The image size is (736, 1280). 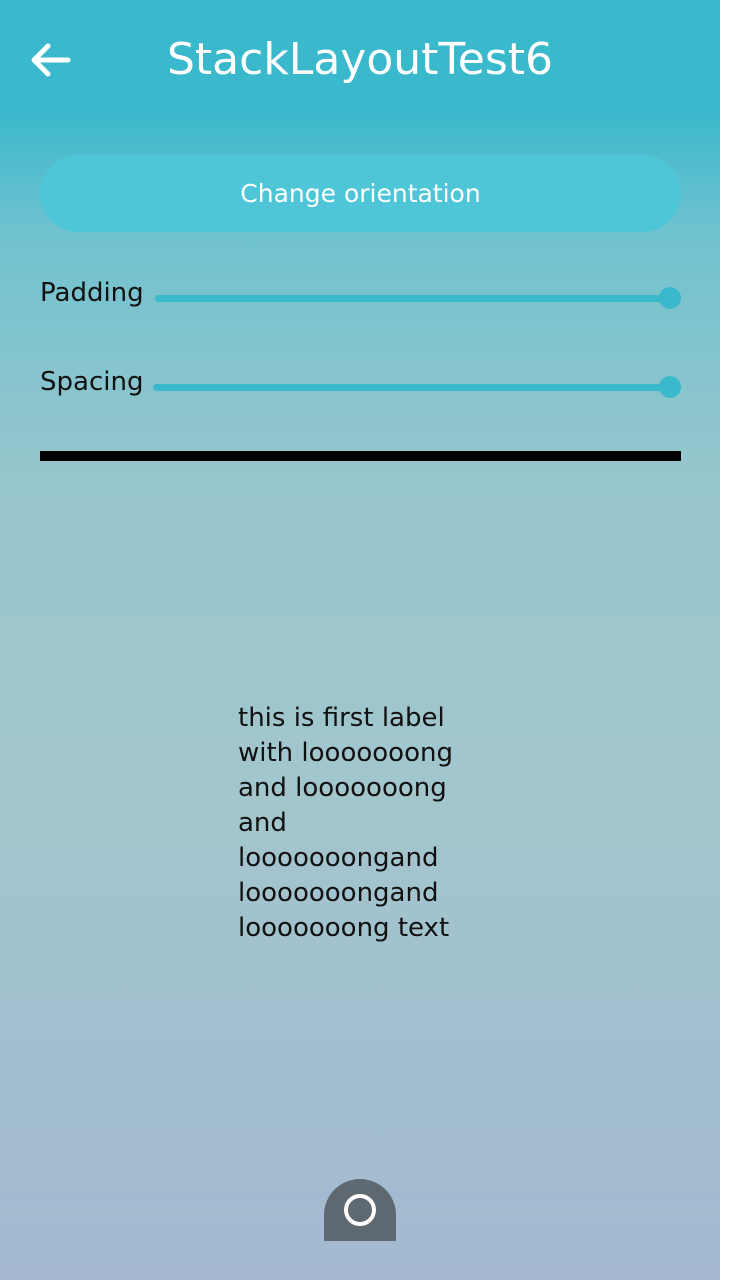 I want to click on padding-slider-thumb, so click(x=670, y=298).